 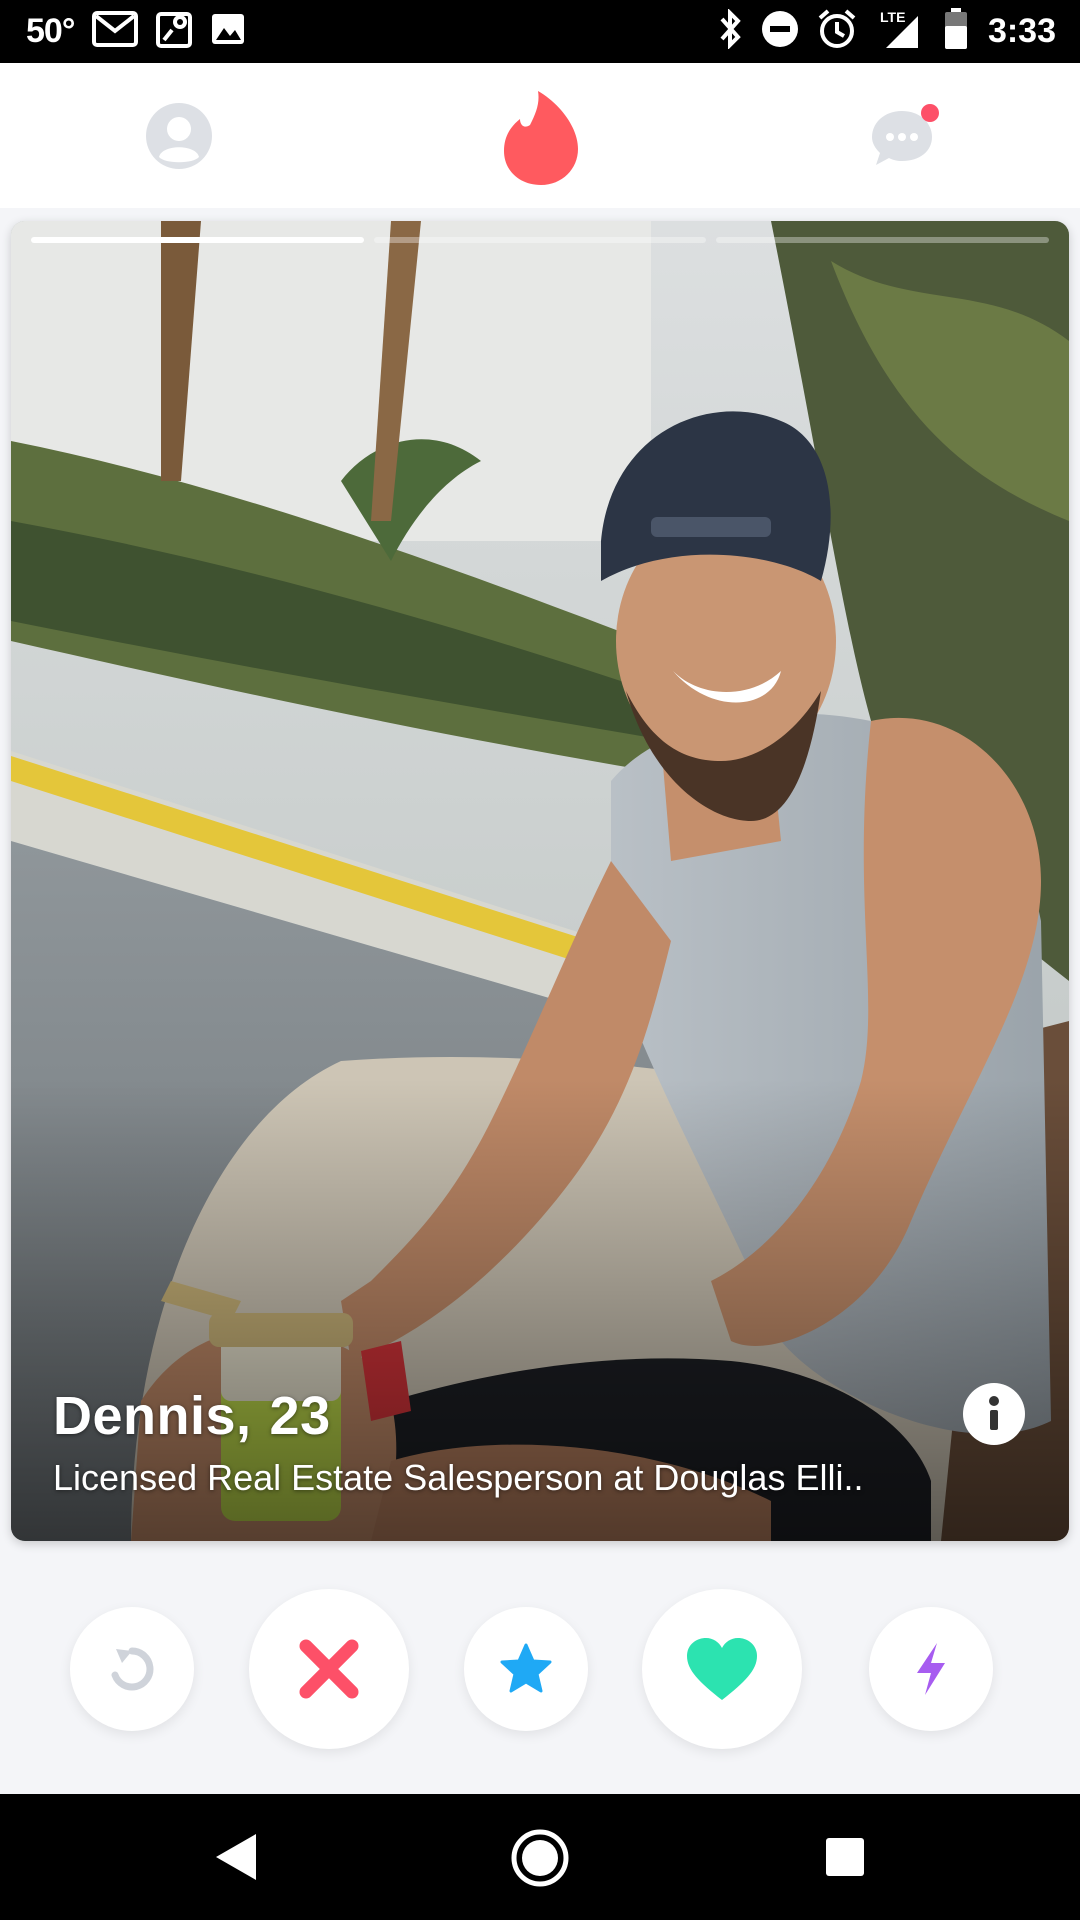 What do you see at coordinates (901, 31) in the screenshot?
I see `signal-icon: LTE` at bounding box center [901, 31].